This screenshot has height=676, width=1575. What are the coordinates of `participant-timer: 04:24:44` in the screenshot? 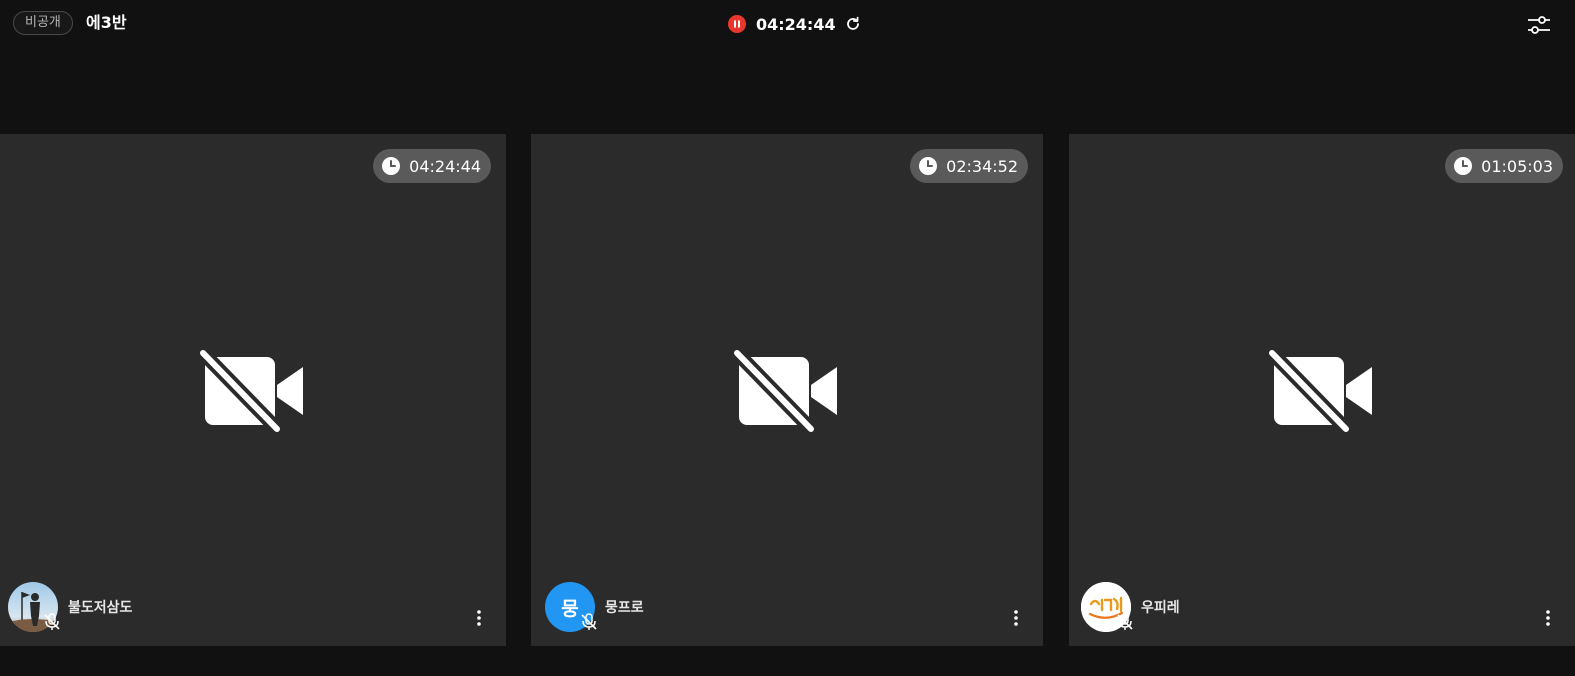 It's located at (432, 166).